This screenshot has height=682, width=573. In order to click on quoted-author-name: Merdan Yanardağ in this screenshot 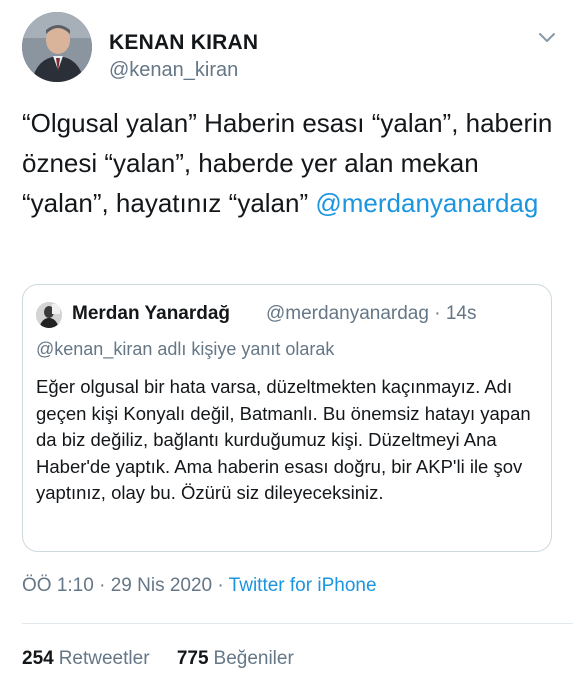, I will do `click(151, 314)`.